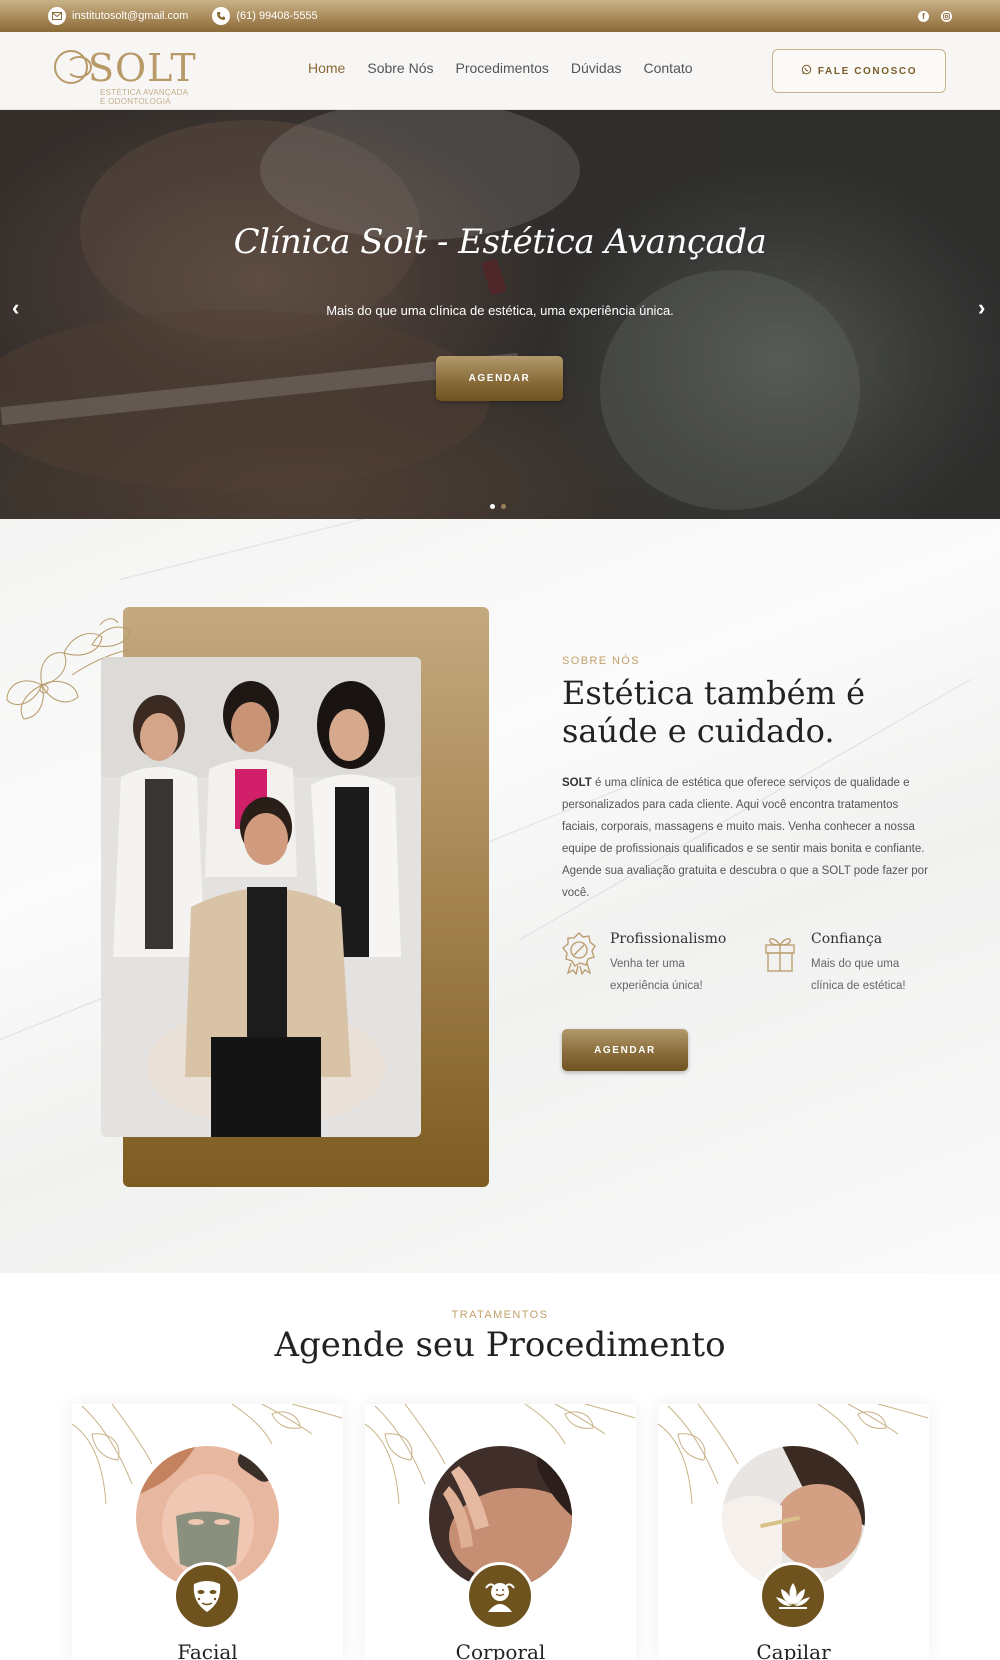  What do you see at coordinates (499, 378) in the screenshot?
I see `hero-agendar-button: AGENDAR` at bounding box center [499, 378].